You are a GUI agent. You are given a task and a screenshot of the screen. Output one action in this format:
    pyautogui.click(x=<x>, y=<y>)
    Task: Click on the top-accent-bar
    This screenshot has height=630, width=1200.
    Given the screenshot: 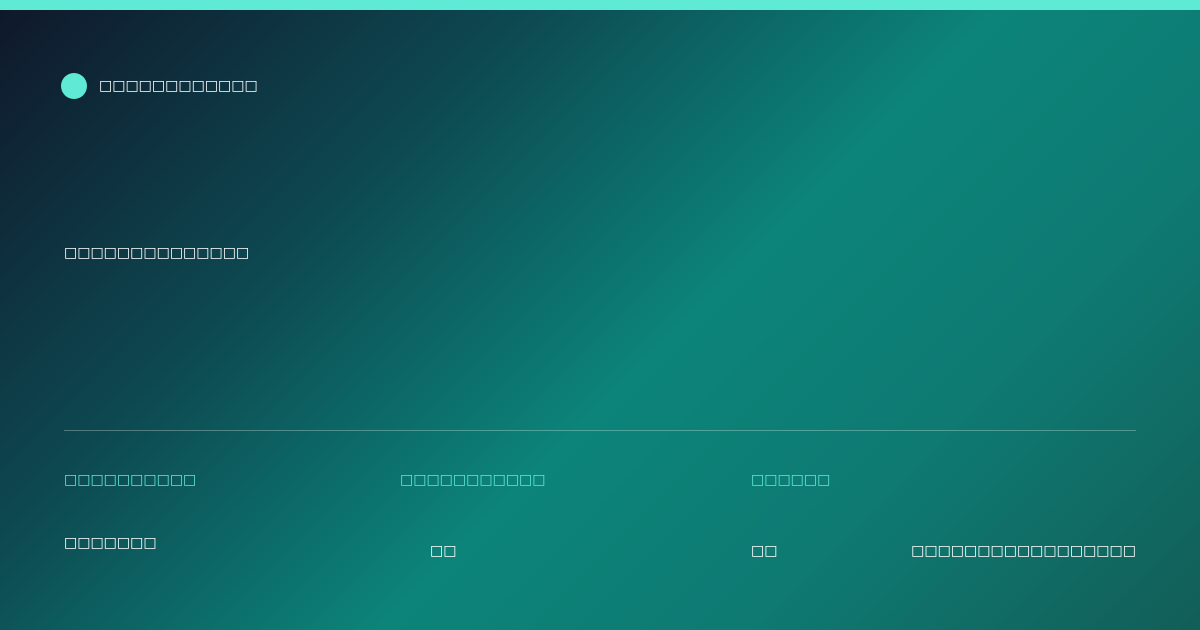 What is the action you would take?
    pyautogui.click(x=600, y=5)
    